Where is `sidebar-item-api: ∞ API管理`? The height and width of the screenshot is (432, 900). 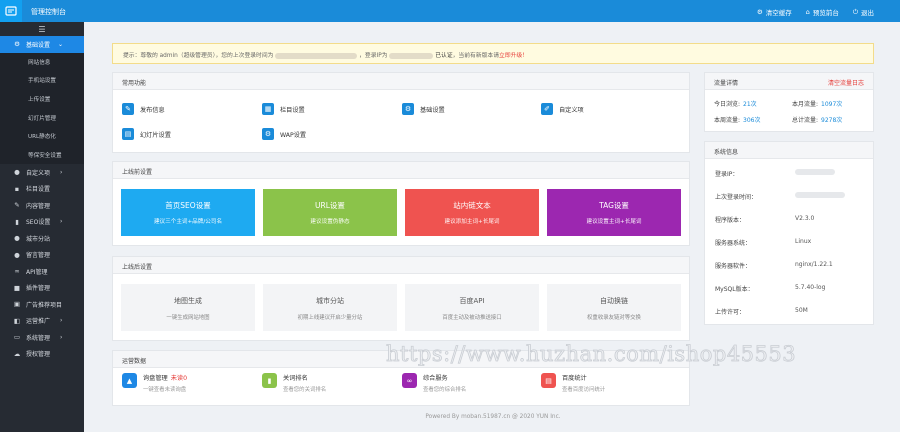 sidebar-item-api: ∞ API管理 is located at coordinates (42, 271).